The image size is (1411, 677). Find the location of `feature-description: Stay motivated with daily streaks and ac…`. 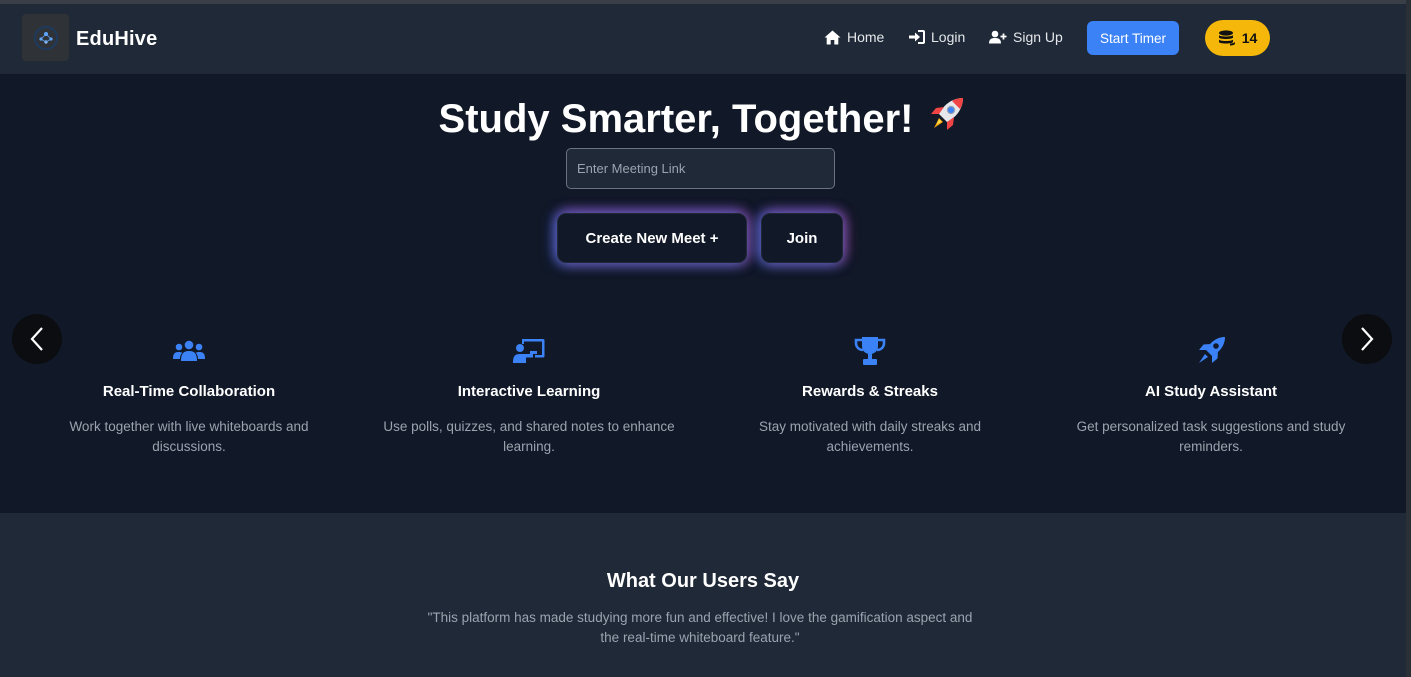

feature-description: Stay motivated with daily streaks and ac… is located at coordinates (870, 436).